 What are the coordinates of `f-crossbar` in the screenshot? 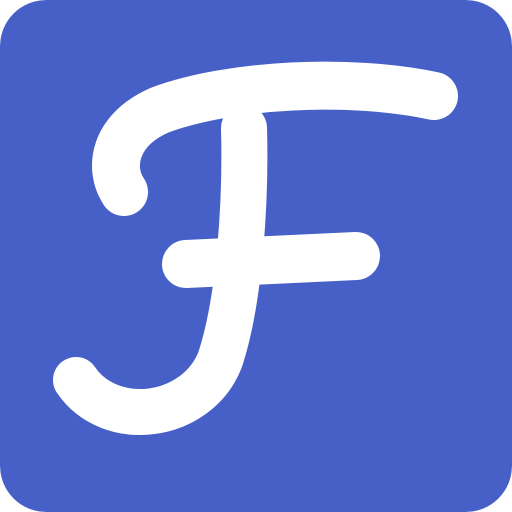 It's located at (271, 260).